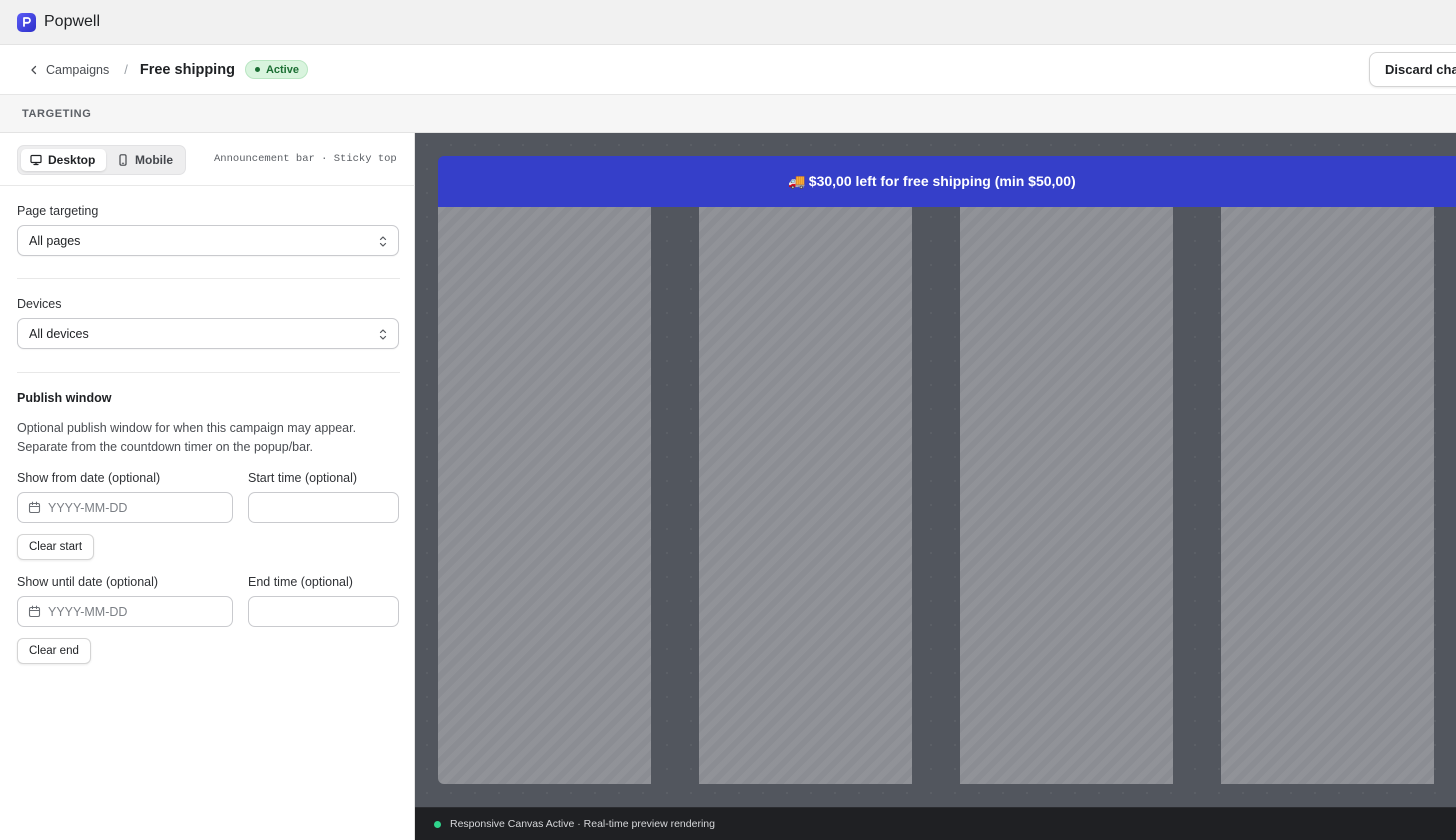 The height and width of the screenshot is (840, 1456). What do you see at coordinates (128, 507) in the screenshot?
I see `show-from-date-input` at bounding box center [128, 507].